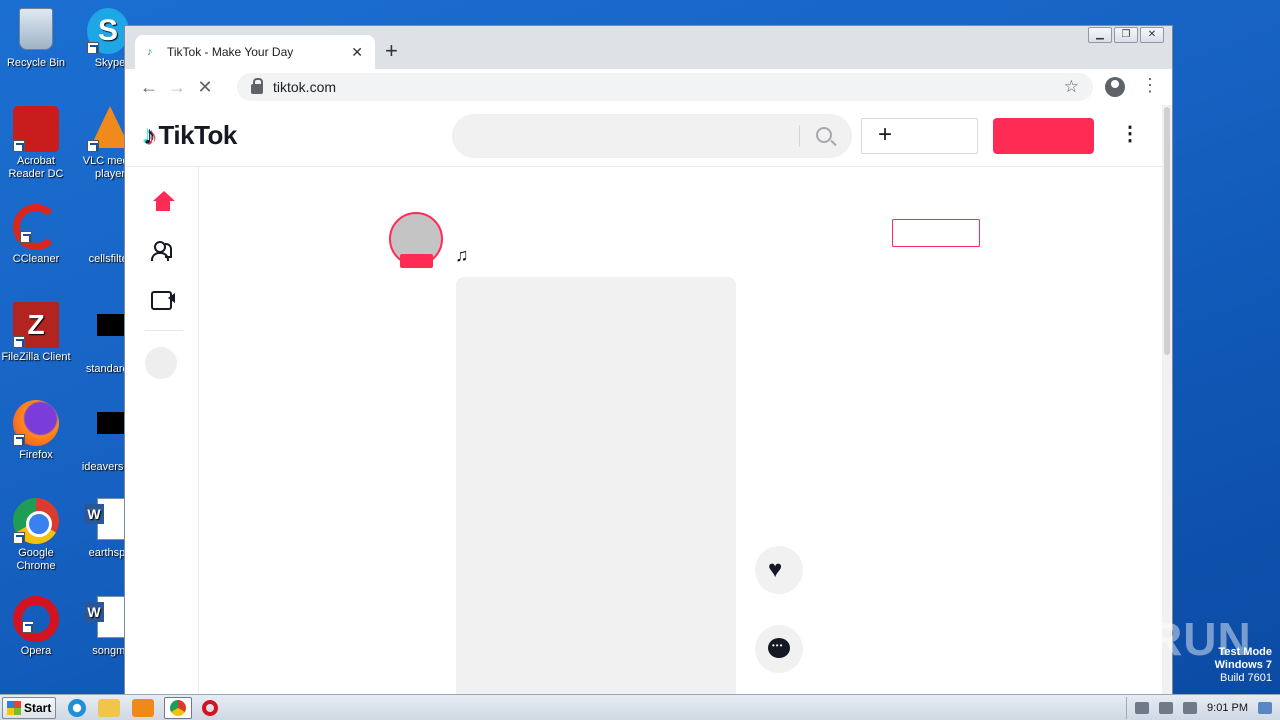 This screenshot has height=720, width=1280. Describe the element at coordinates (885, 134) in the screenshot. I see `plus-icon: +` at that location.